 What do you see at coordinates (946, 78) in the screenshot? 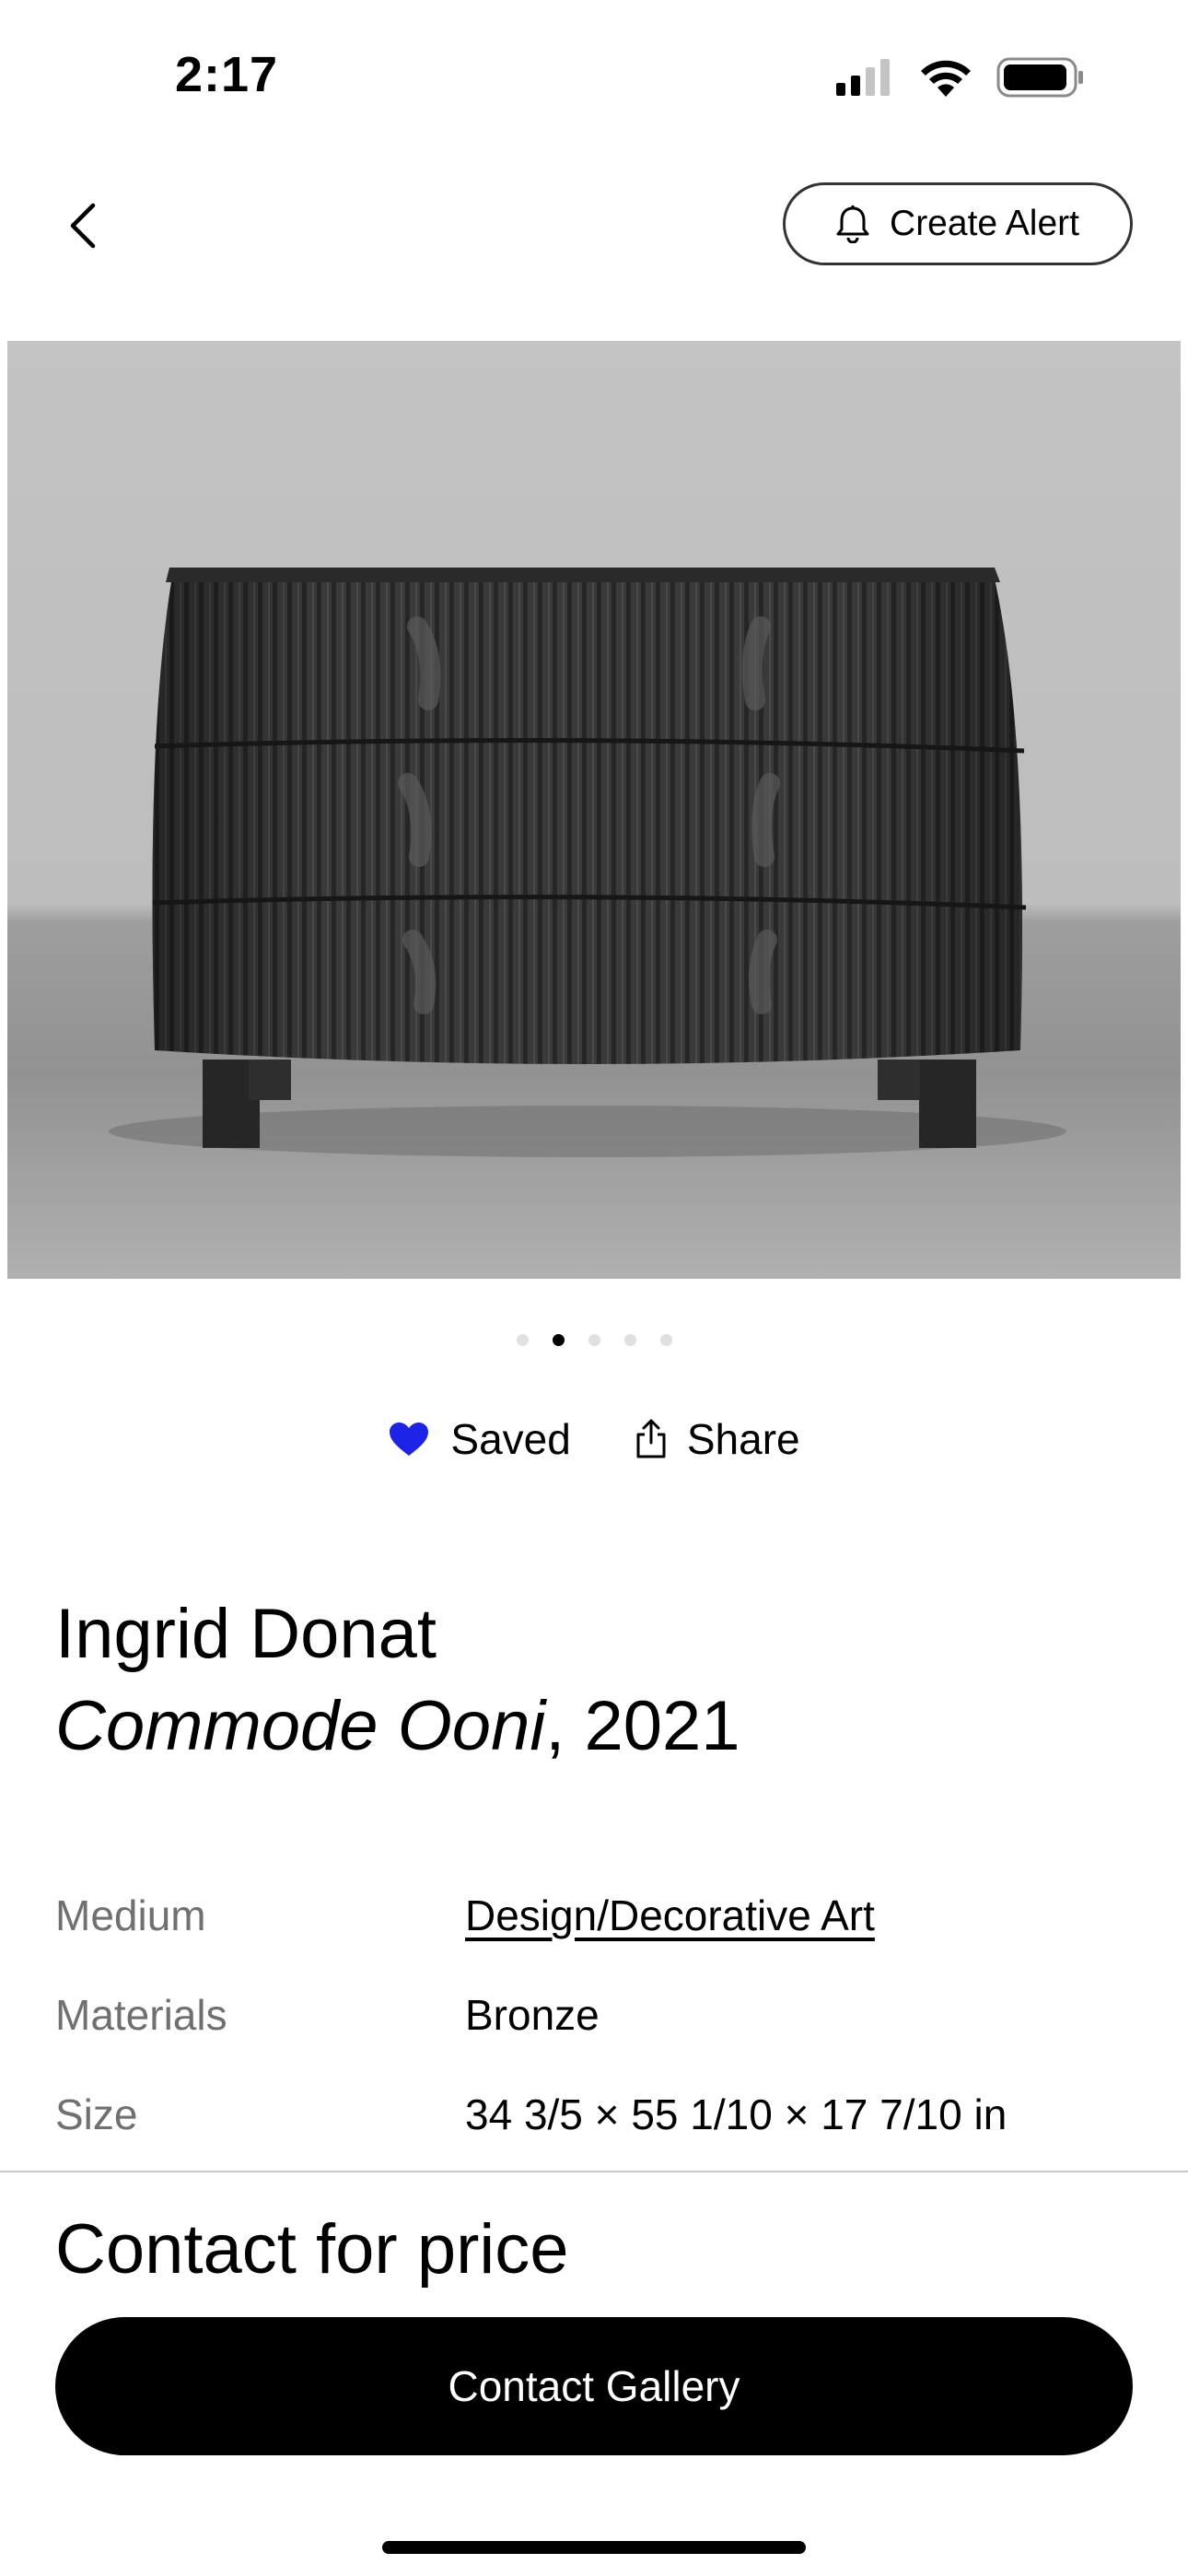
I see `wifi-icon` at bounding box center [946, 78].